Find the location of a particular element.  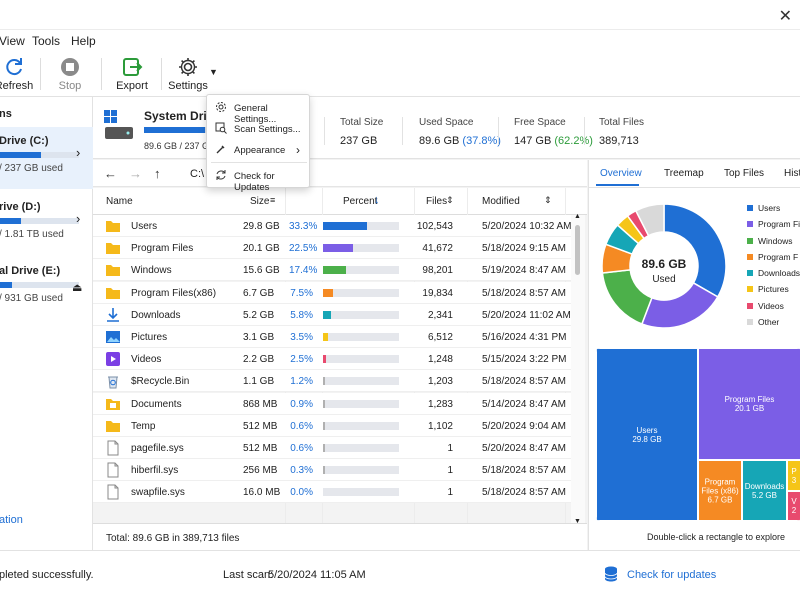

tab-overview: Overview is located at coordinates (621, 173).